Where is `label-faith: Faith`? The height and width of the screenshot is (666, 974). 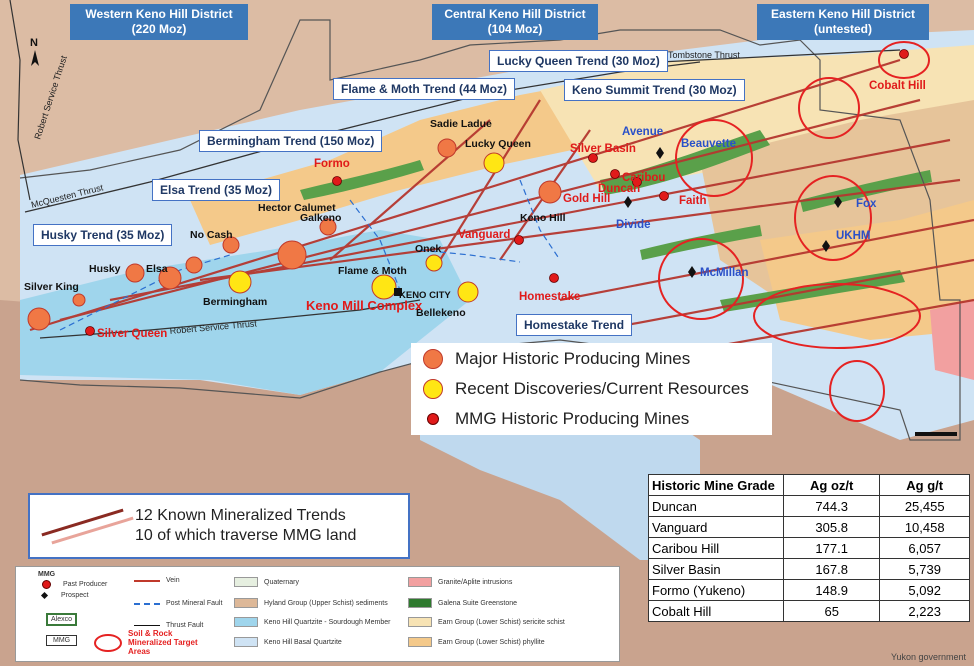 label-faith: Faith is located at coordinates (692, 201).